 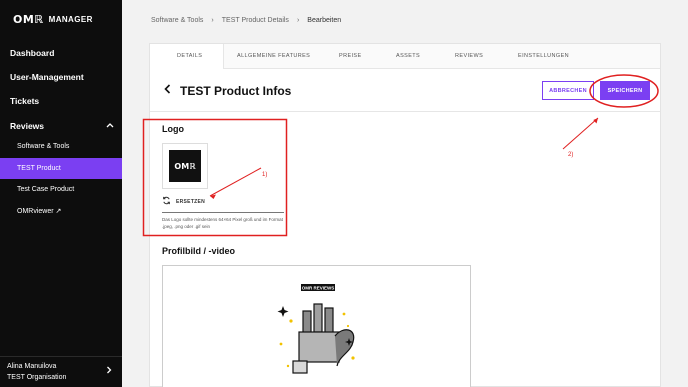 I want to click on app-logo: OMℝ MANAGER, so click(x=53, y=19).